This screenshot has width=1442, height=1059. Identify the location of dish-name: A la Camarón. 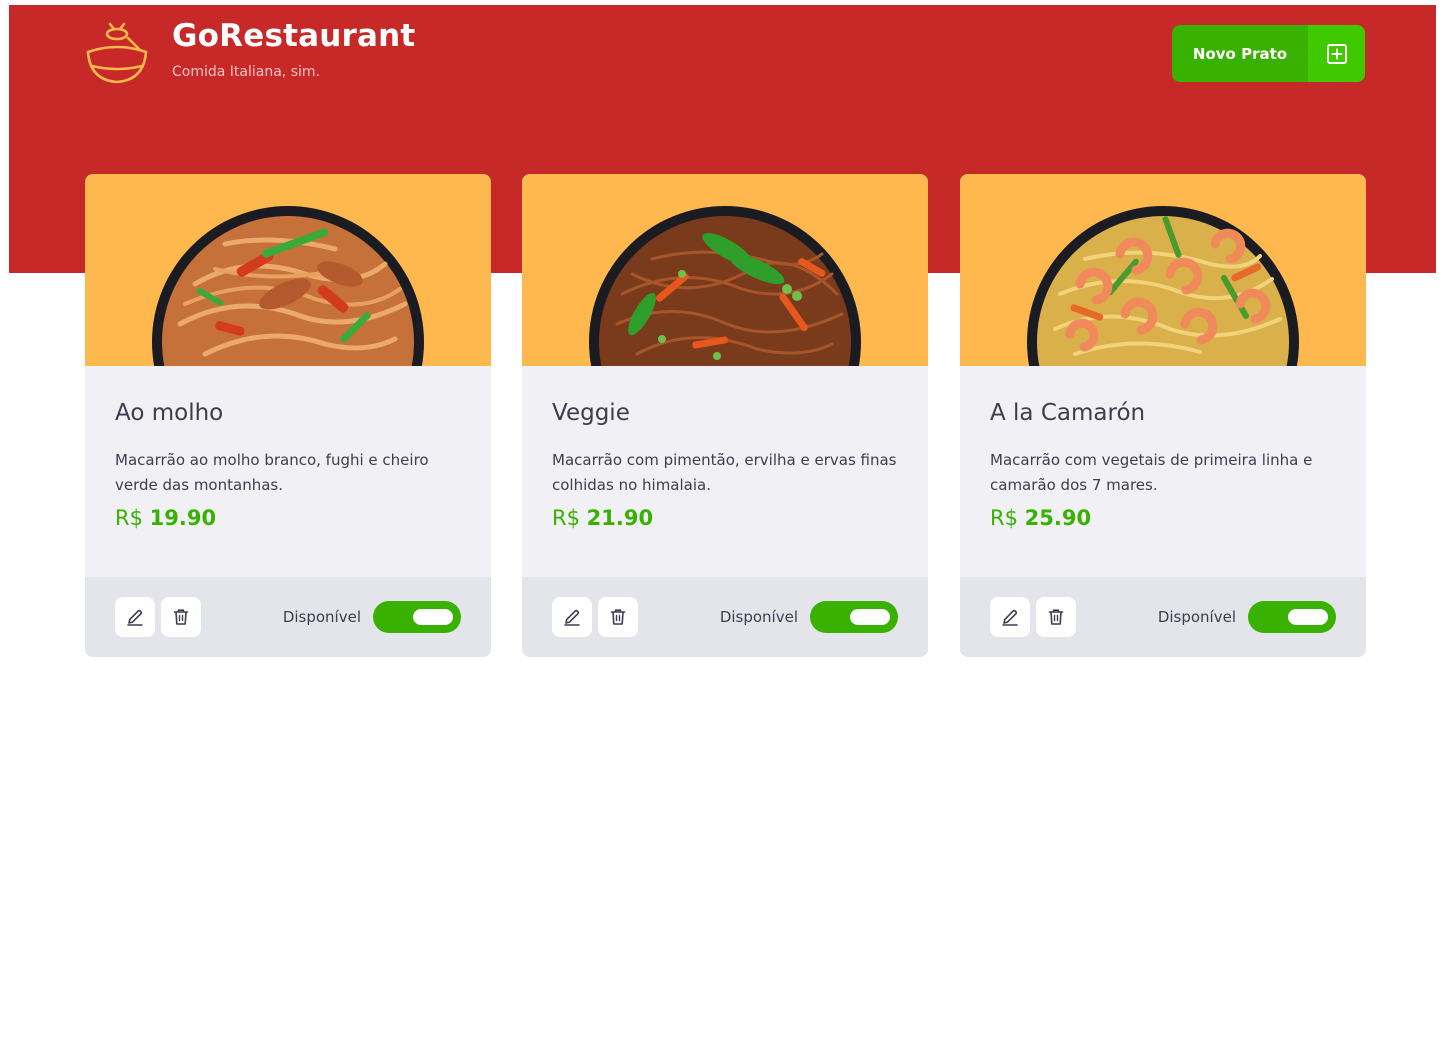
(1068, 413).